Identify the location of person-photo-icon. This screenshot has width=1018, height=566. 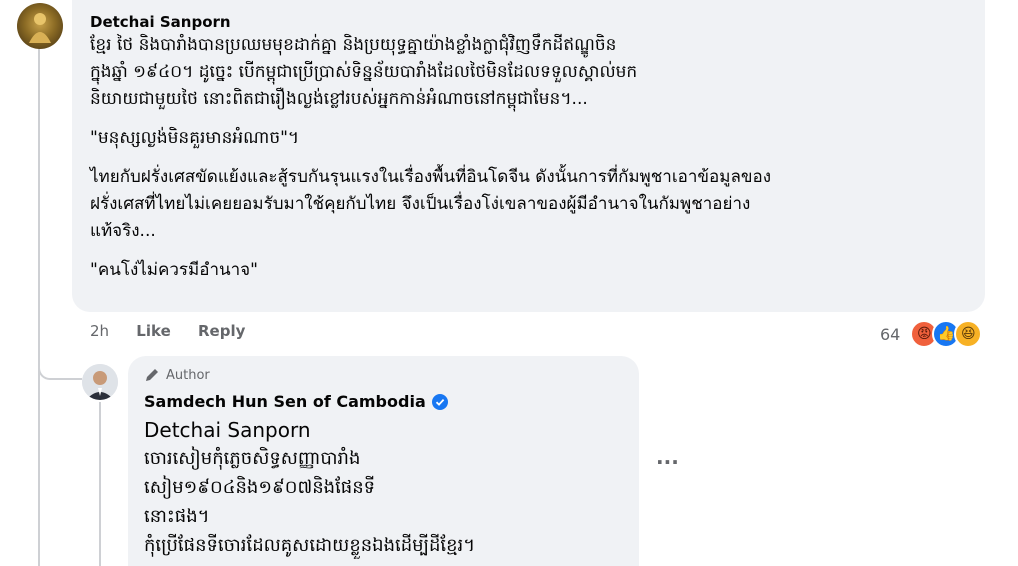
(100, 382).